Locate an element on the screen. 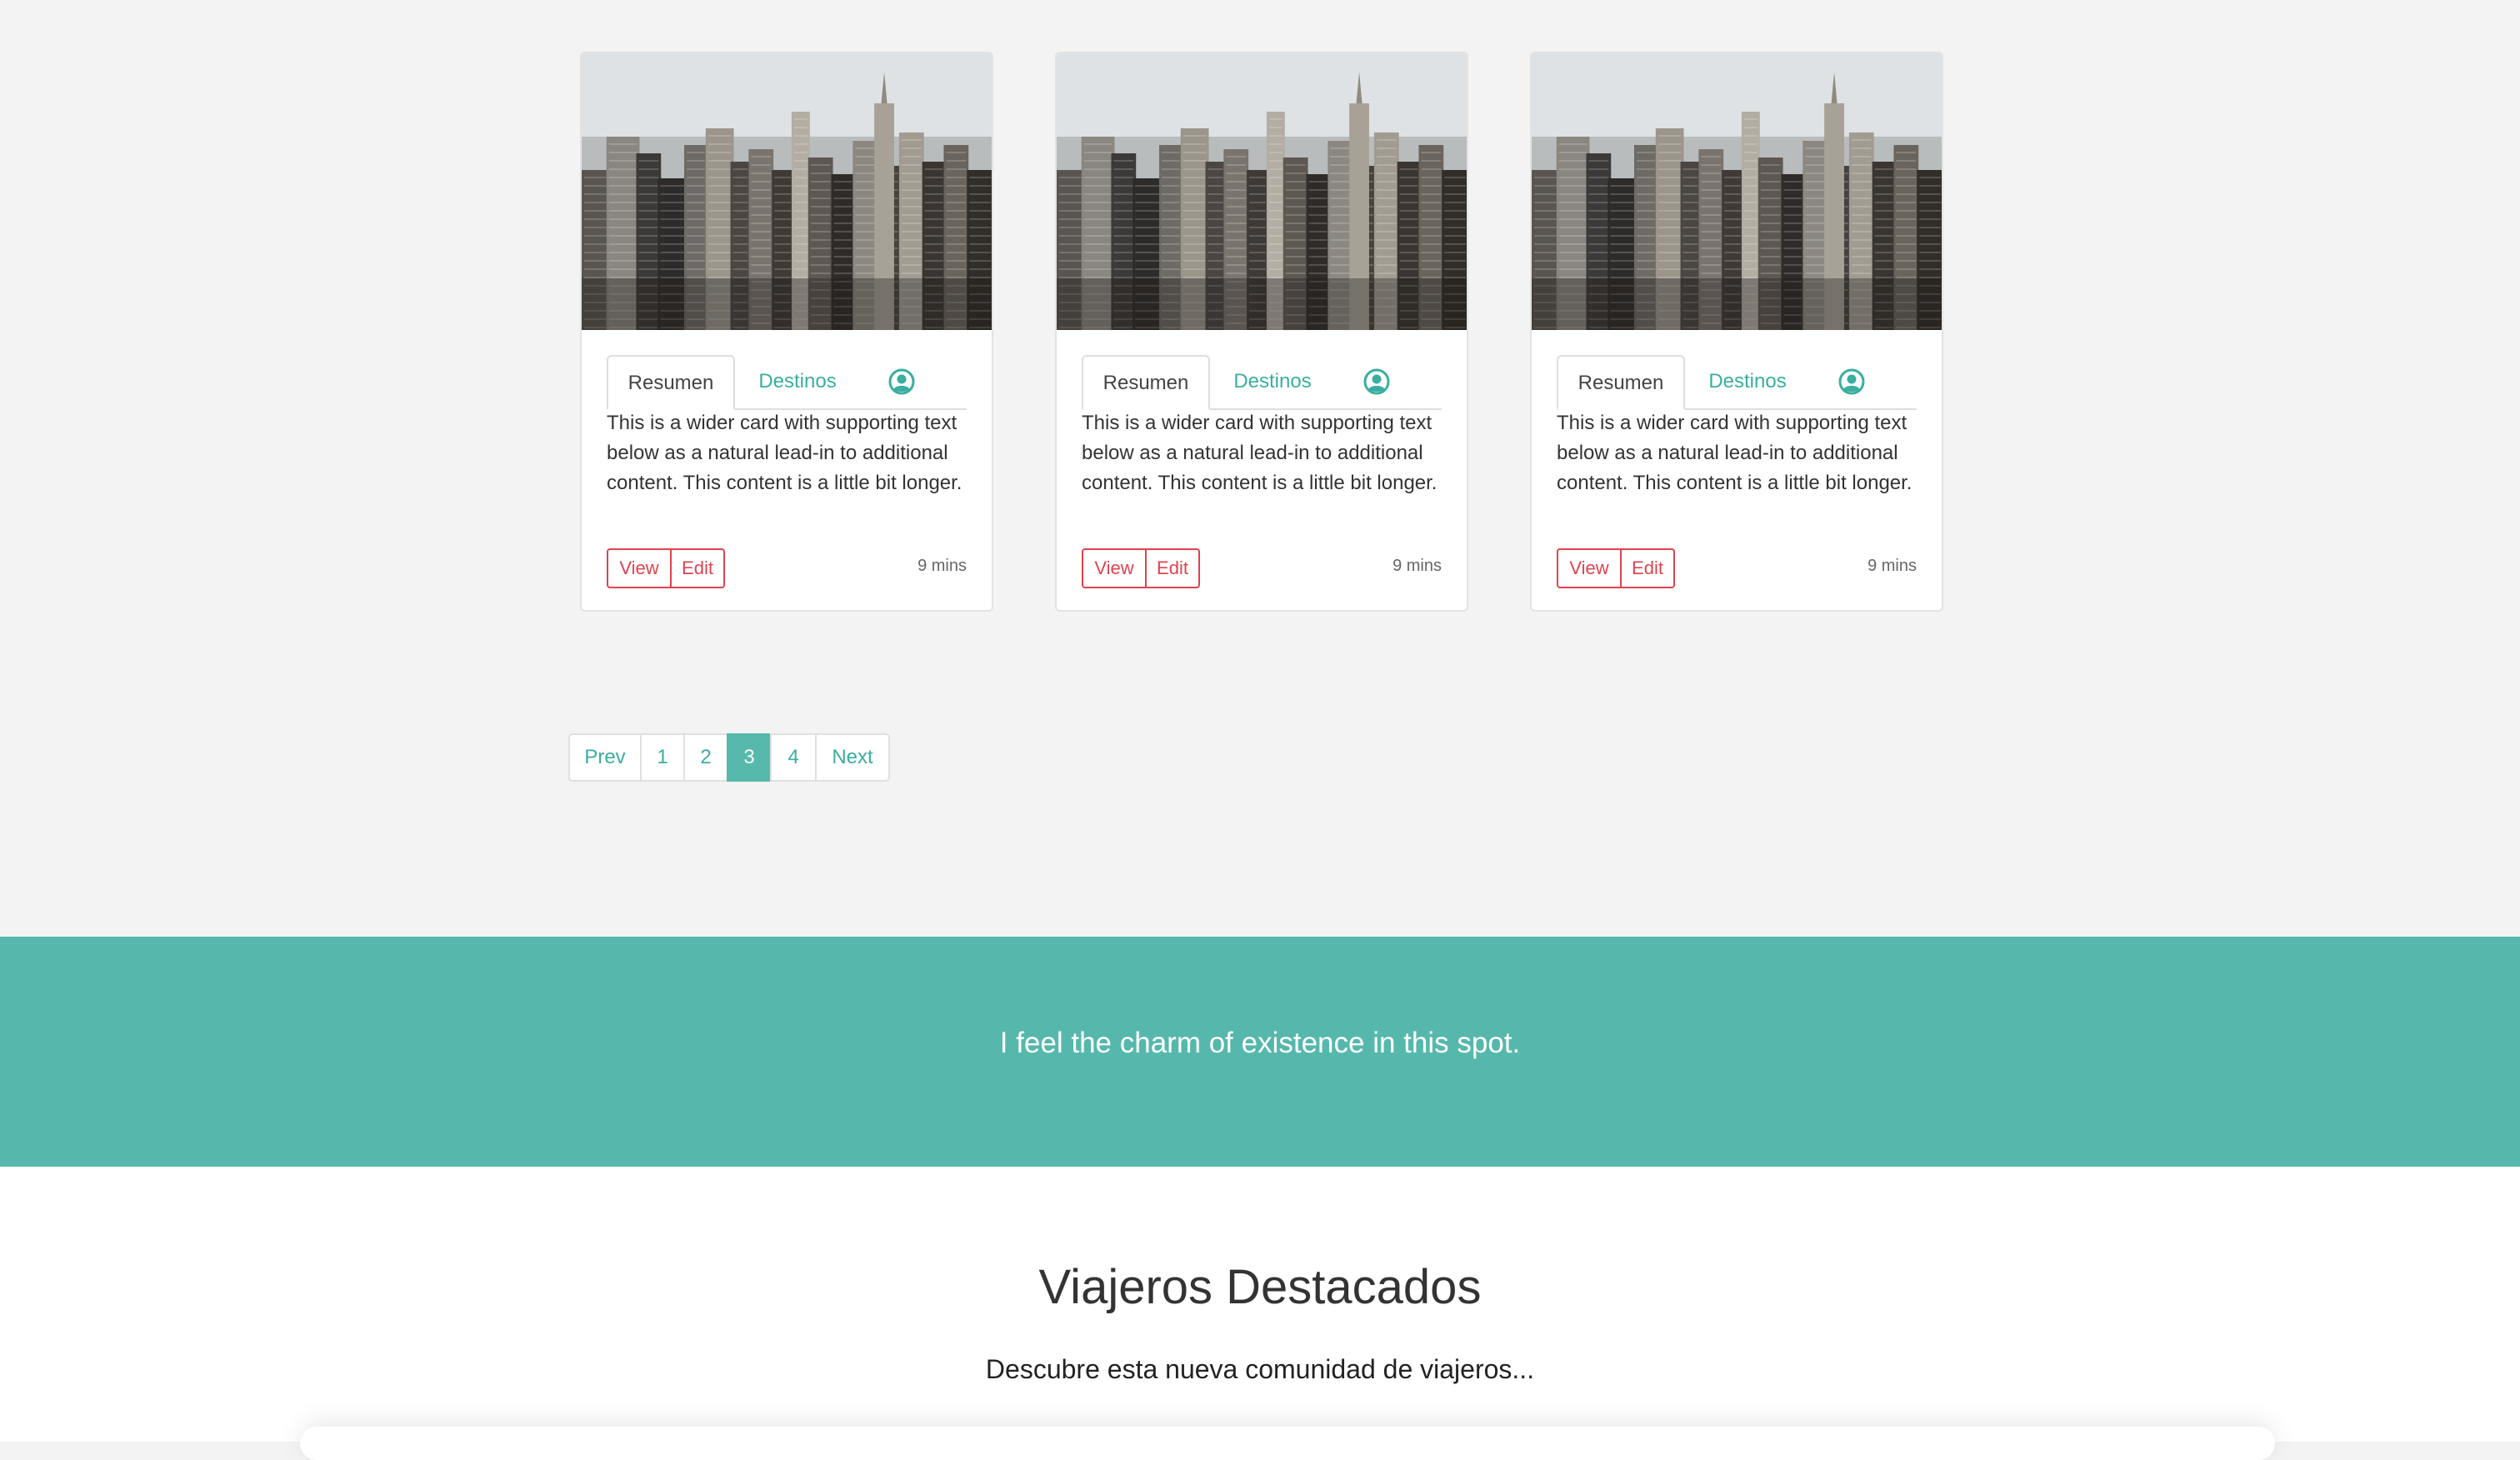 Image resolution: width=2520 pixels, height=1460 pixels. page-3-button: 3 is located at coordinates (749, 757).